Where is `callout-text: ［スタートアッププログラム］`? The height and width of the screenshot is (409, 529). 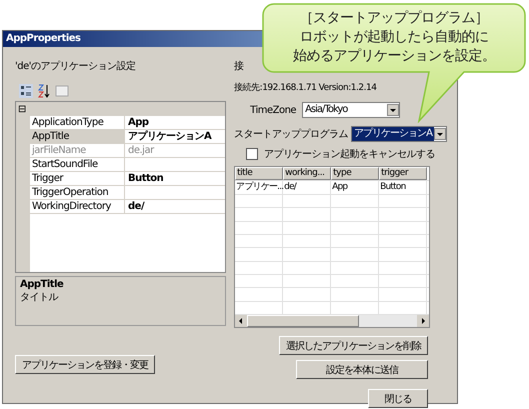 callout-text: ［スタートアッププログラム］ is located at coordinates (394, 18).